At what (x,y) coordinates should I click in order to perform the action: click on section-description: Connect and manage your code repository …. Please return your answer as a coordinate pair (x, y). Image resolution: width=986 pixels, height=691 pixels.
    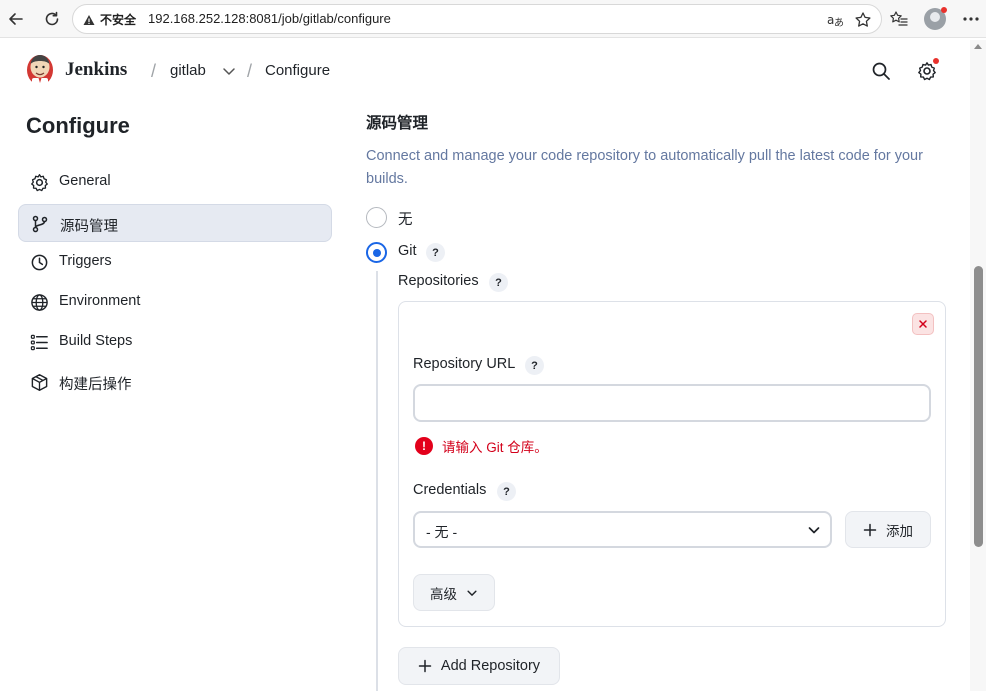
    Looking at the image, I should click on (644, 167).